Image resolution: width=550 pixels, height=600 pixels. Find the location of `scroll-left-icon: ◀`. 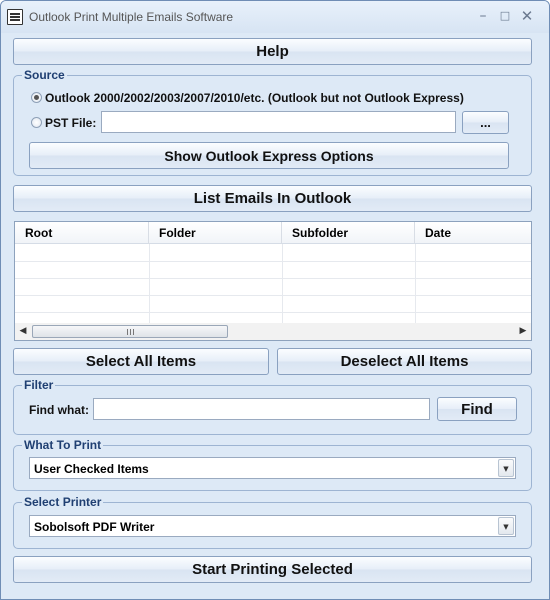

scroll-left-icon: ◀ is located at coordinates (23, 331).